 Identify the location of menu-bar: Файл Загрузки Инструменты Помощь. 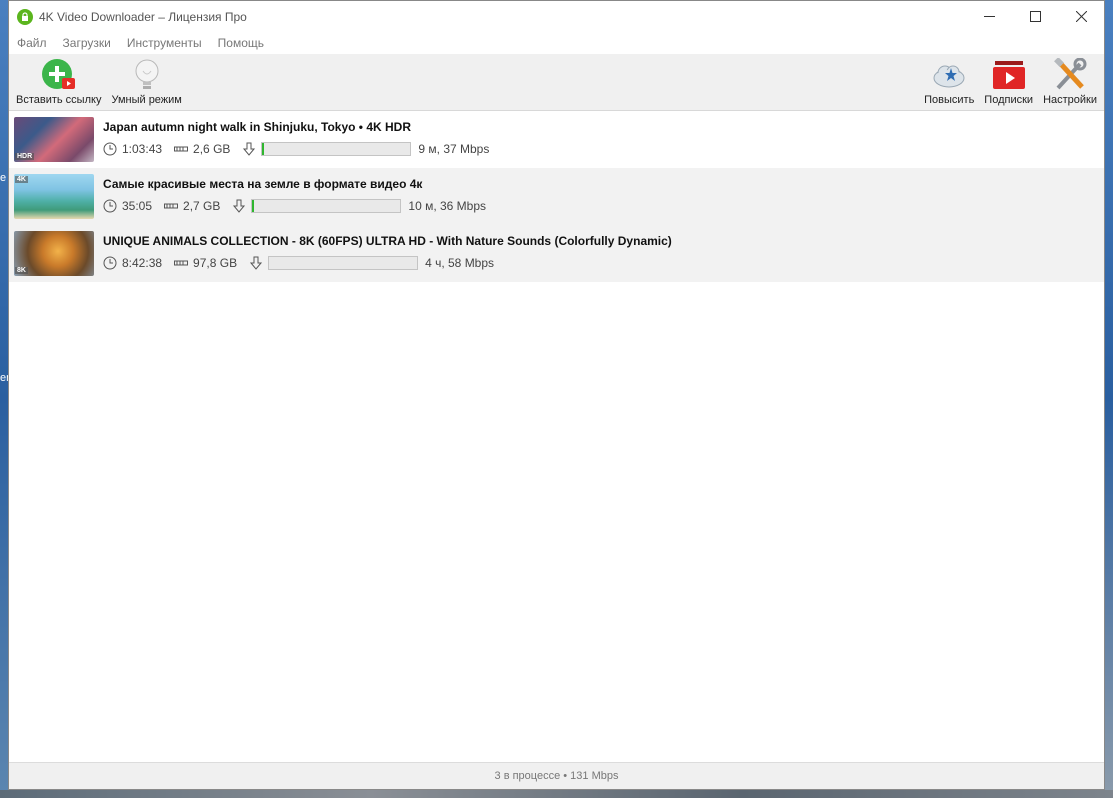
(556, 43).